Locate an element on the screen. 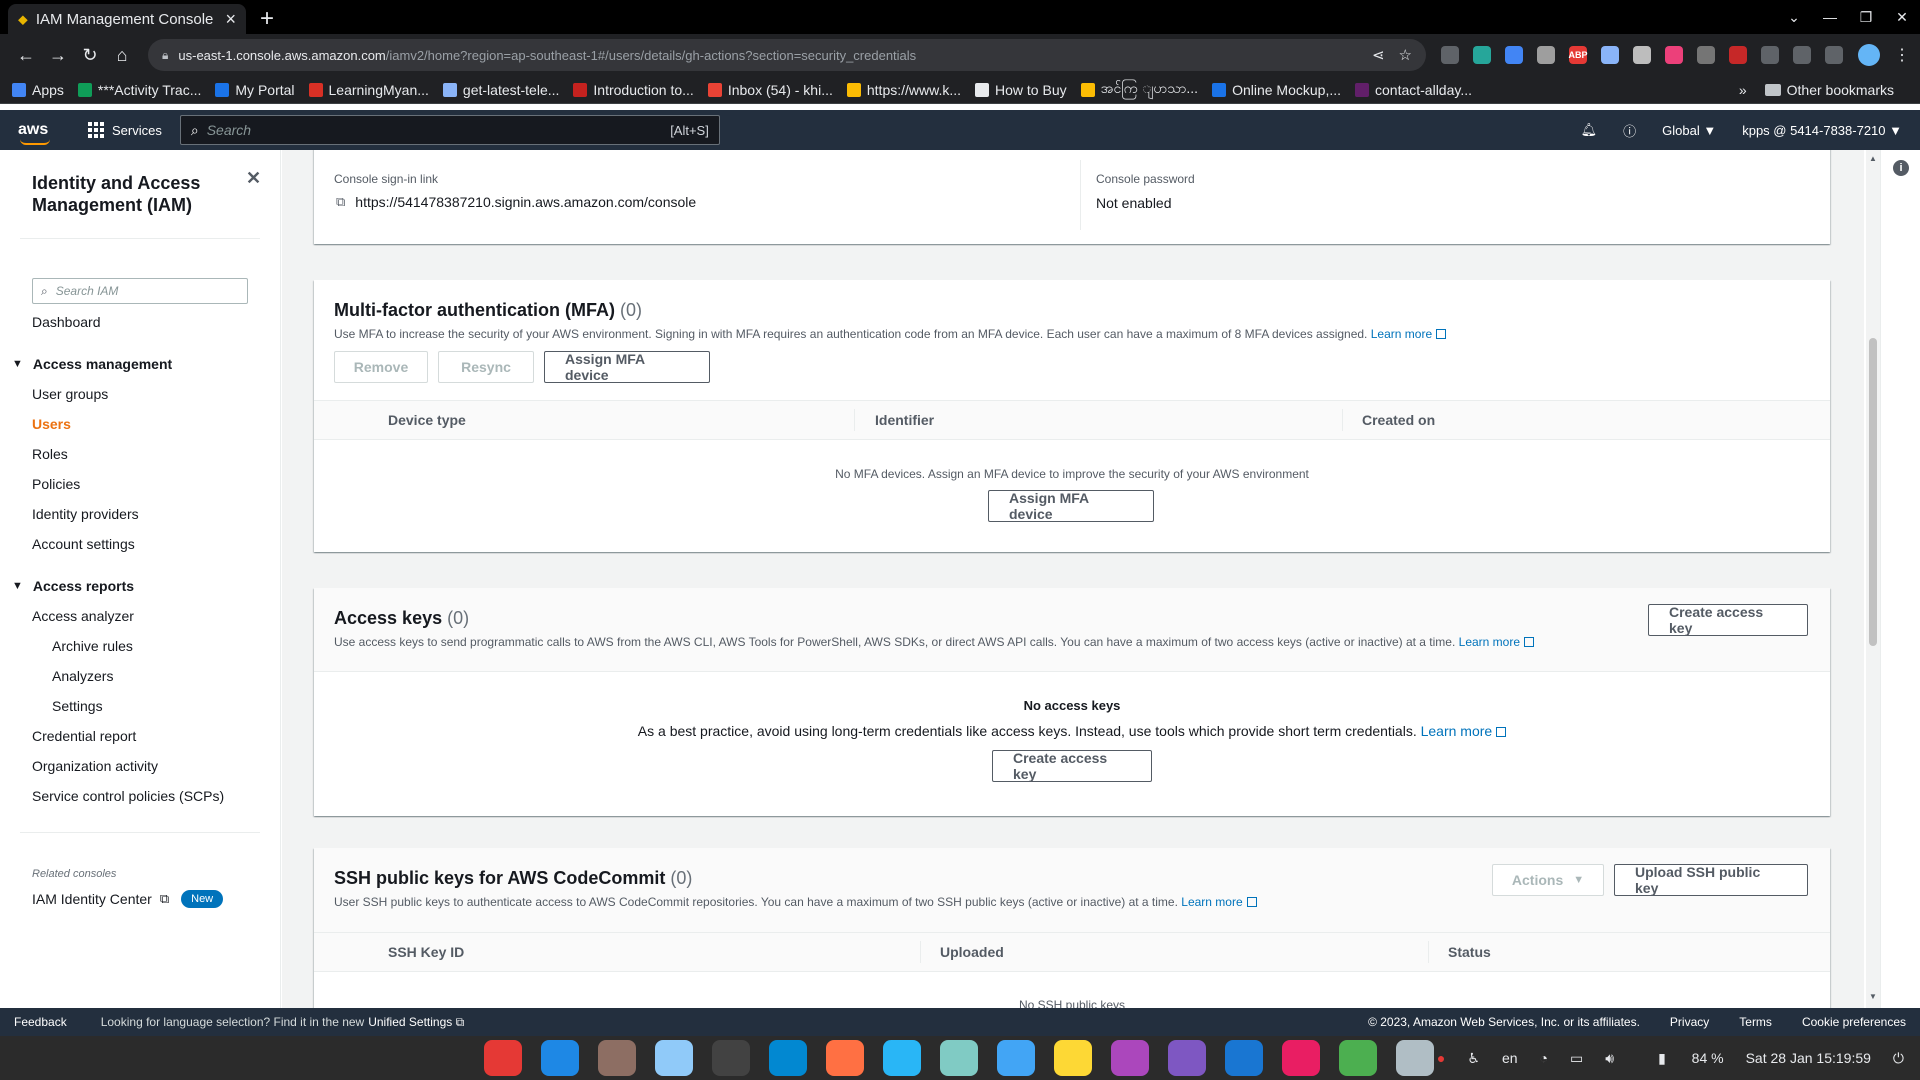 The image size is (1920, 1080). sidebar-item-users: Users is located at coordinates (51, 424).